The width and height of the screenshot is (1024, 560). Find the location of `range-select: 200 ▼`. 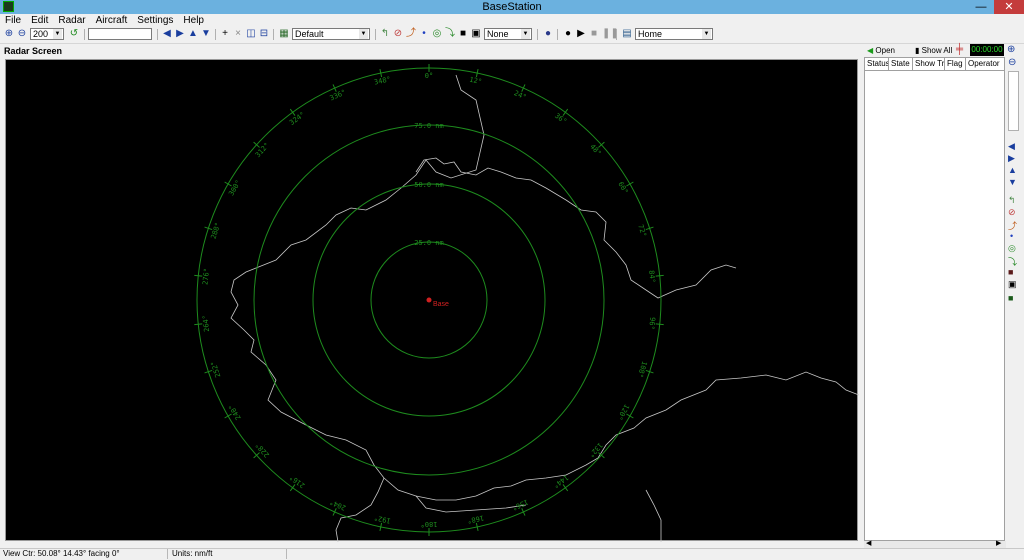

range-select: 200 ▼ is located at coordinates (47, 34).